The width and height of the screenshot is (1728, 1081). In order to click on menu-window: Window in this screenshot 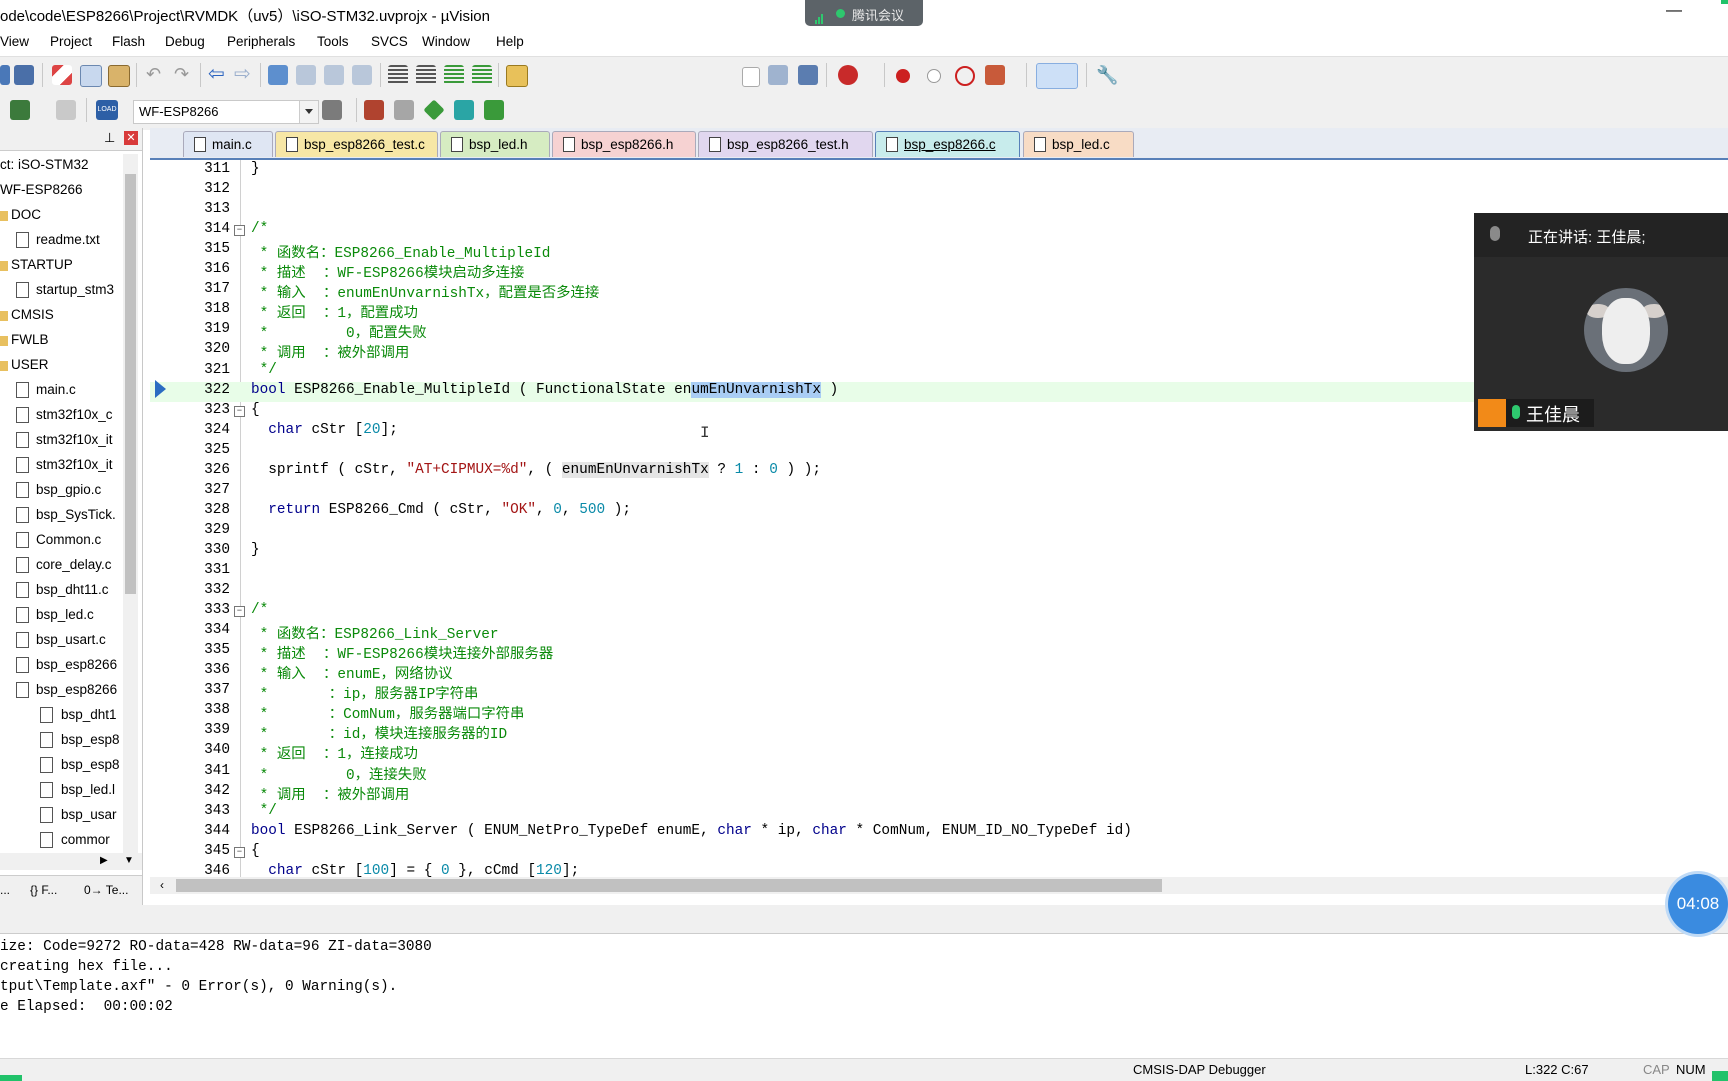, I will do `click(446, 41)`.